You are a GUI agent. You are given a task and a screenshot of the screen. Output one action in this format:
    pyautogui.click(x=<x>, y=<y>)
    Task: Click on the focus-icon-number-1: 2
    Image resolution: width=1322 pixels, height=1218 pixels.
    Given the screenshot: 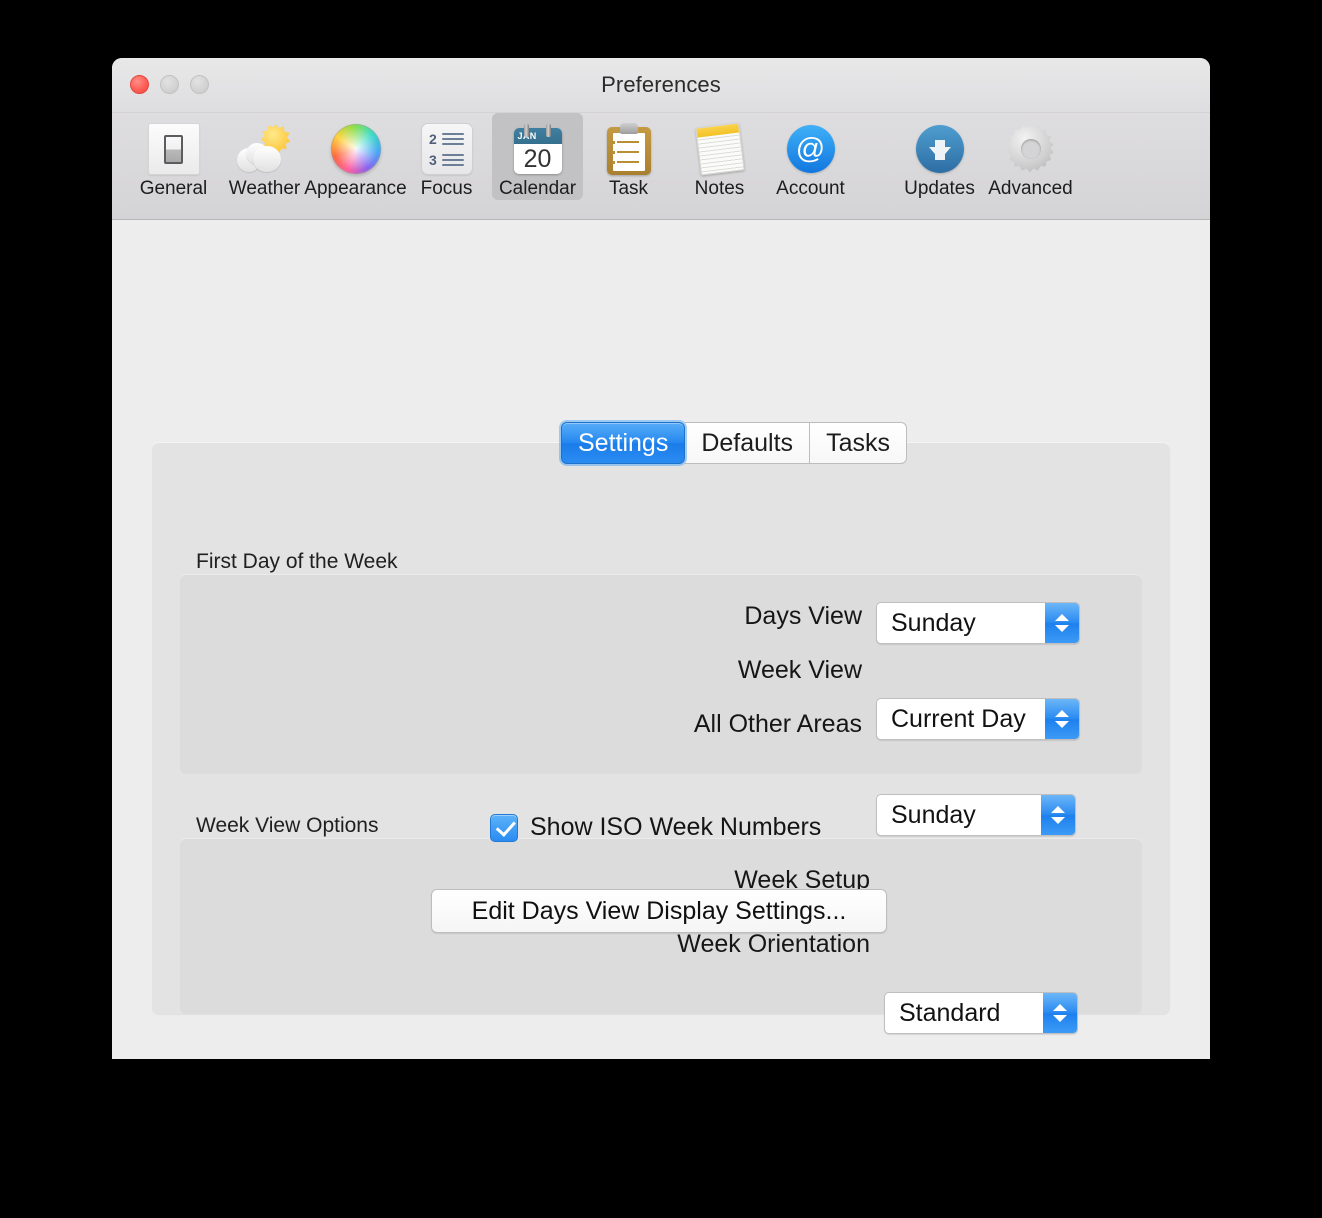 What is the action you would take?
    pyautogui.click(x=433, y=138)
    